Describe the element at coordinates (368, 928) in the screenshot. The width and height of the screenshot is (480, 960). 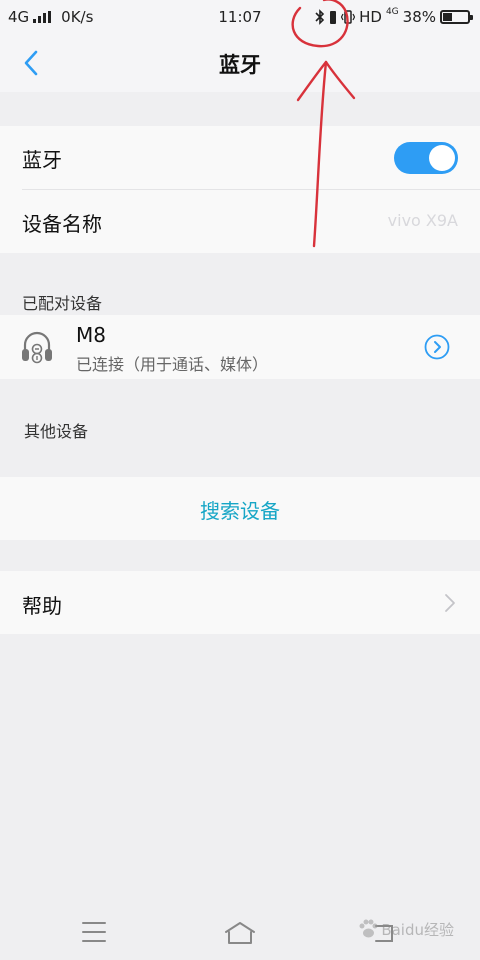
I see `baidu-paw-icon` at that location.